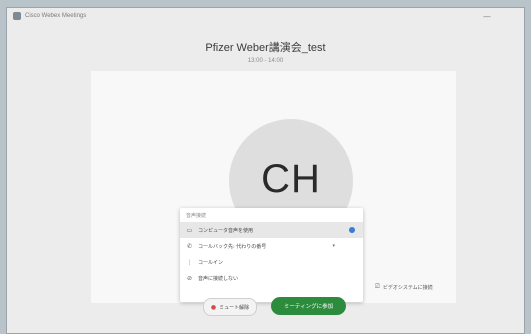  I want to click on chevron-down-icon: ▾, so click(333, 246).